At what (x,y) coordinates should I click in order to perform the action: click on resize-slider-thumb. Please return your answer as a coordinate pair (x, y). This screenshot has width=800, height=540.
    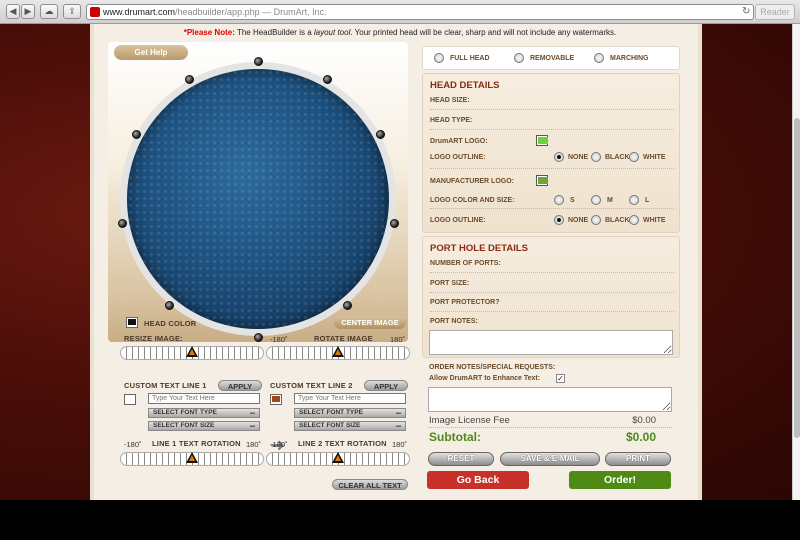
    Looking at the image, I should click on (192, 351).